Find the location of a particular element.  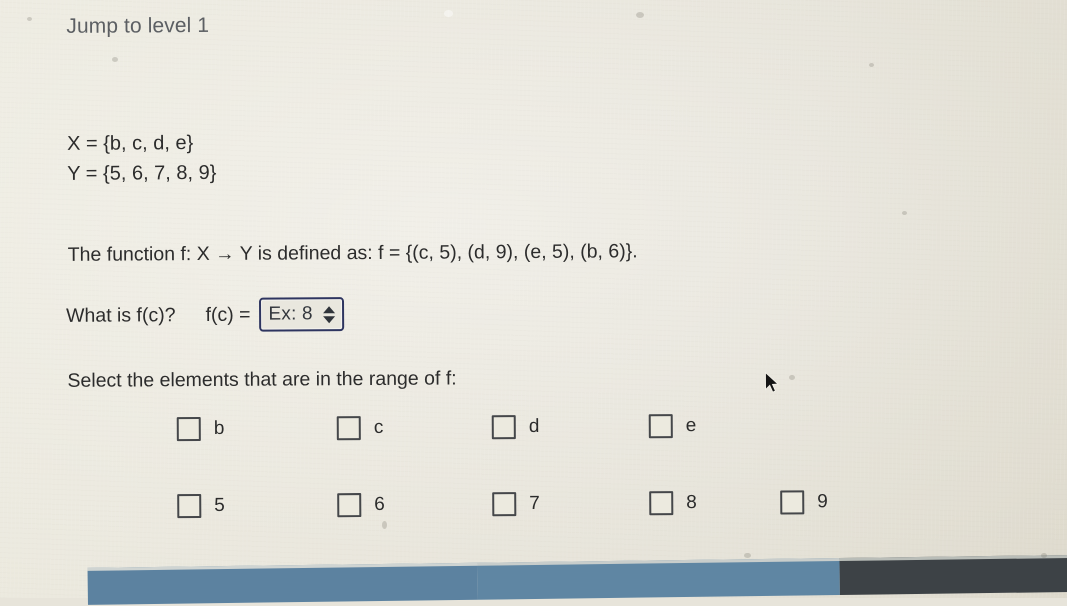

bottom-bar-segment-left is located at coordinates (282, 583).